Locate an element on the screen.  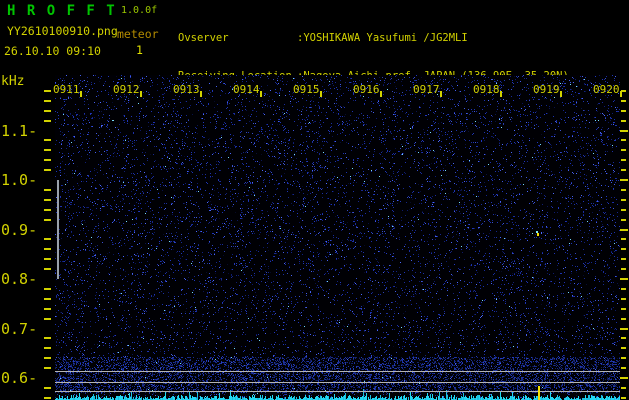
freq-tick-label: 1.0- is located at coordinates (19, 180).